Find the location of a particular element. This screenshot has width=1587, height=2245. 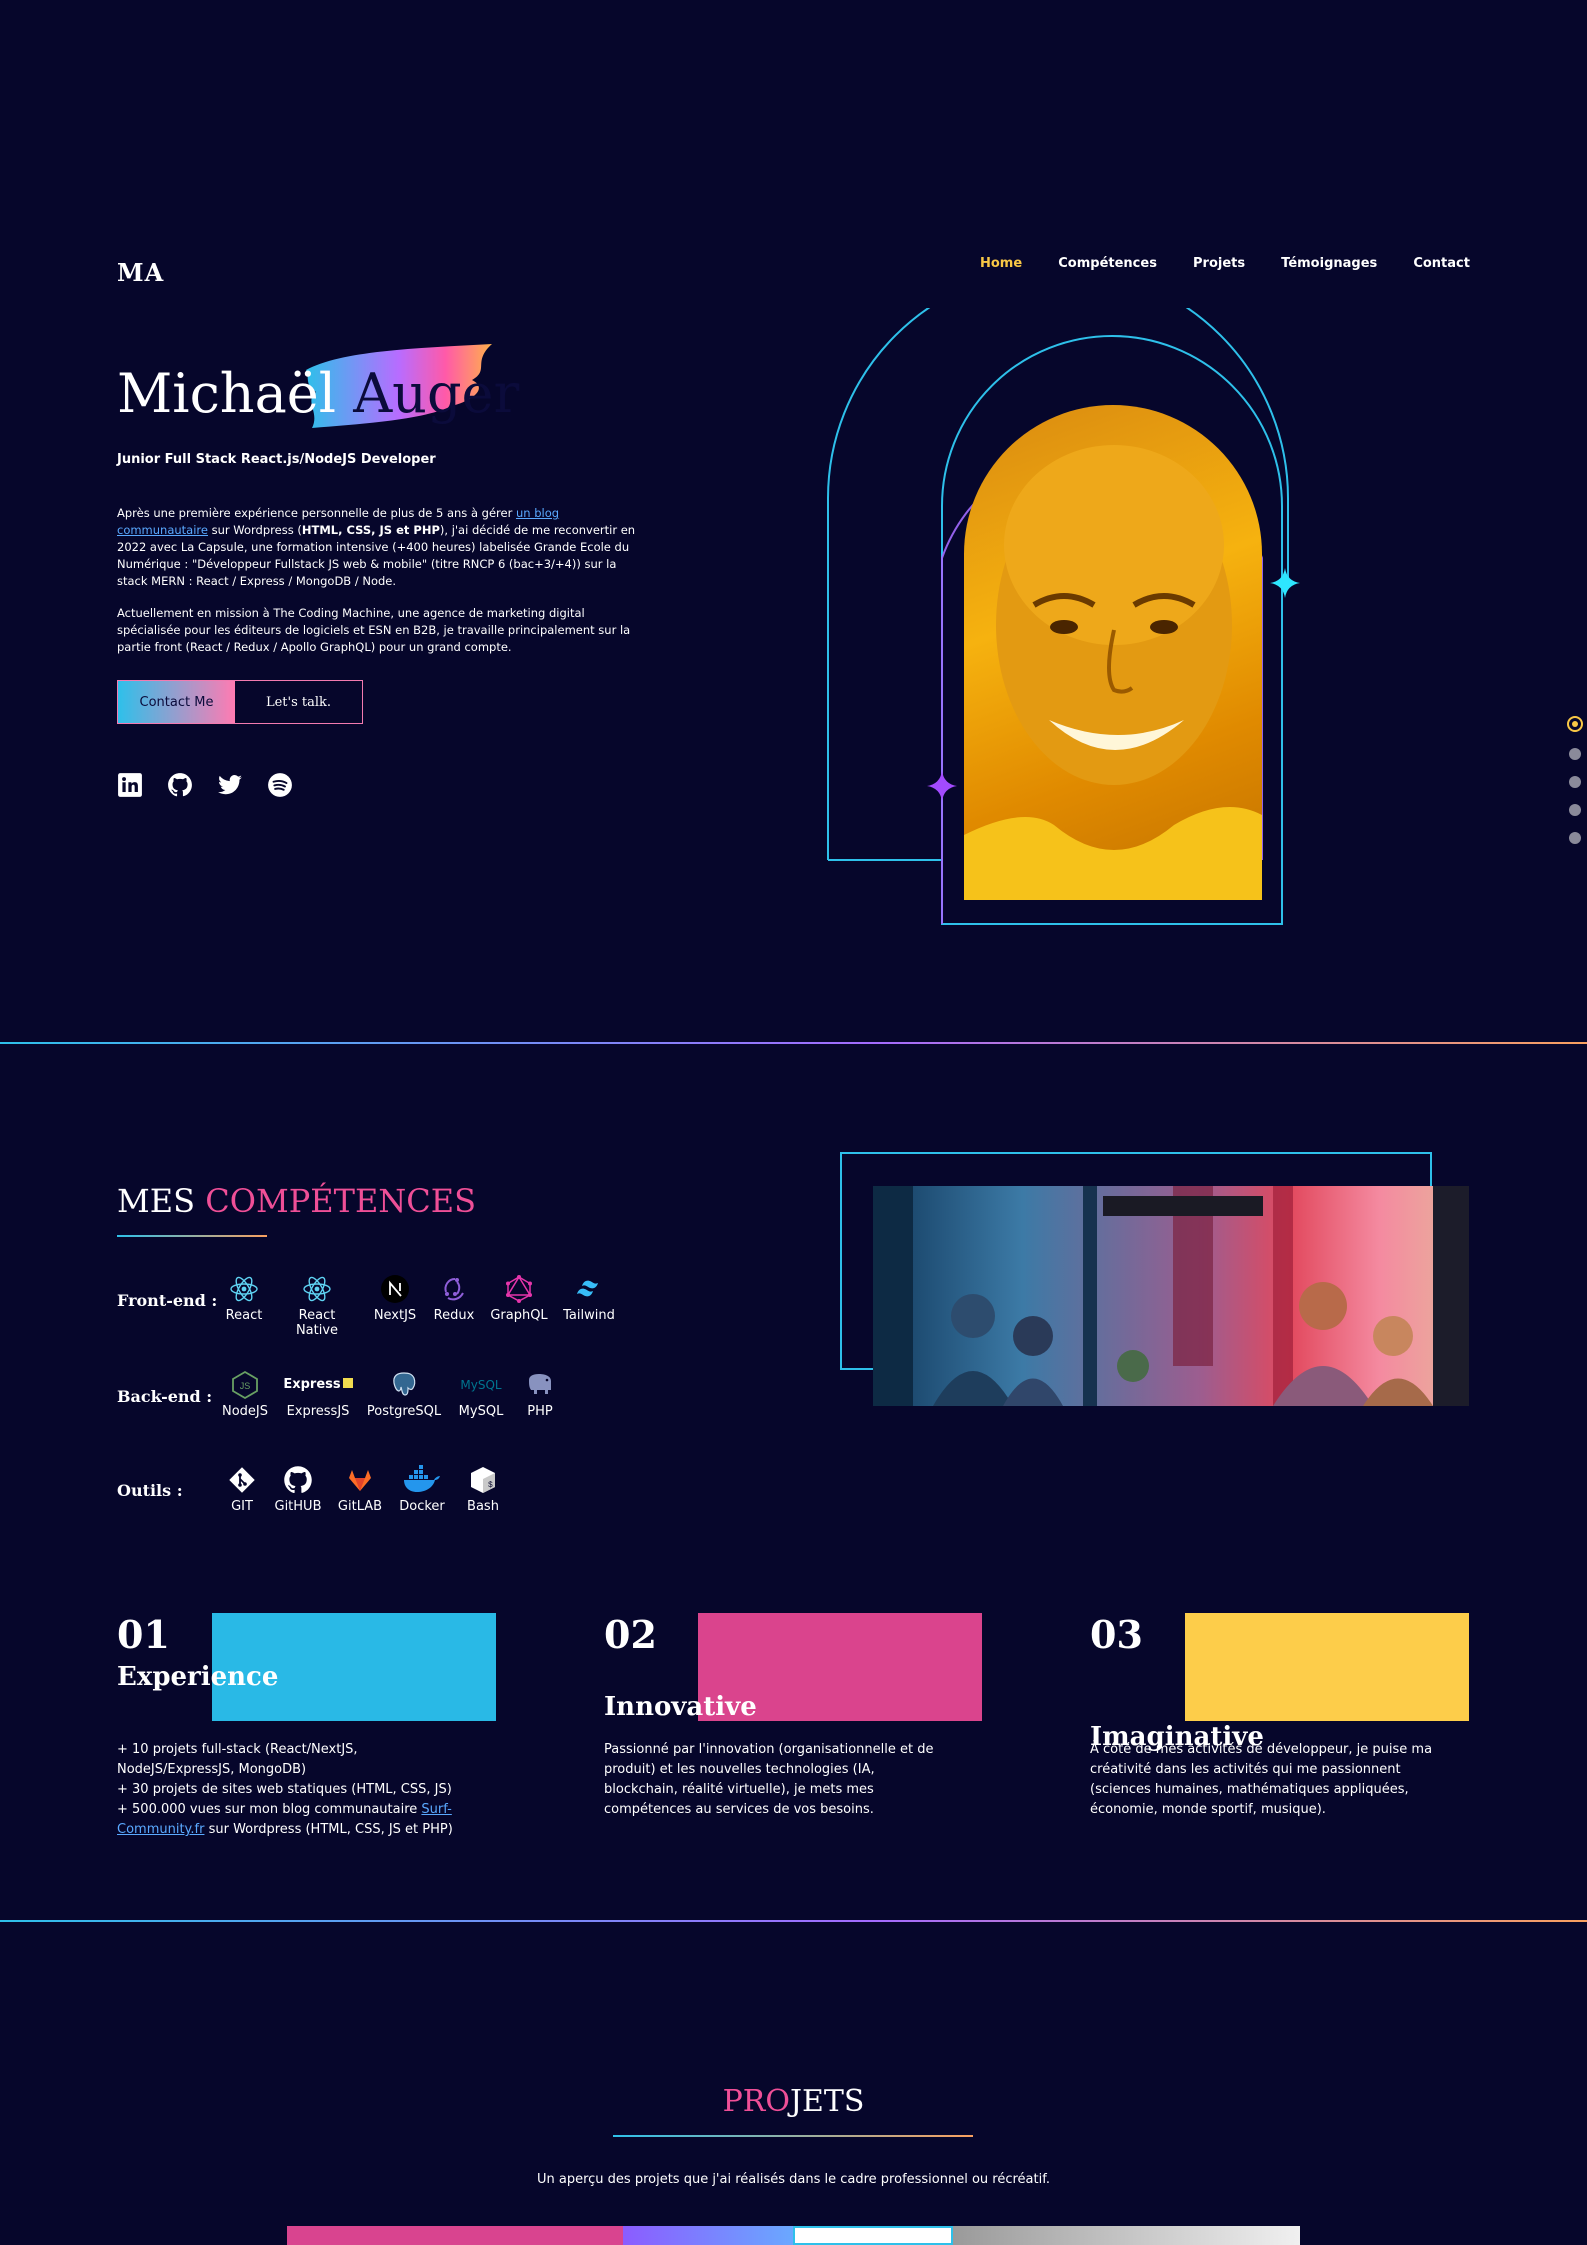

social-links is located at coordinates (205, 785).